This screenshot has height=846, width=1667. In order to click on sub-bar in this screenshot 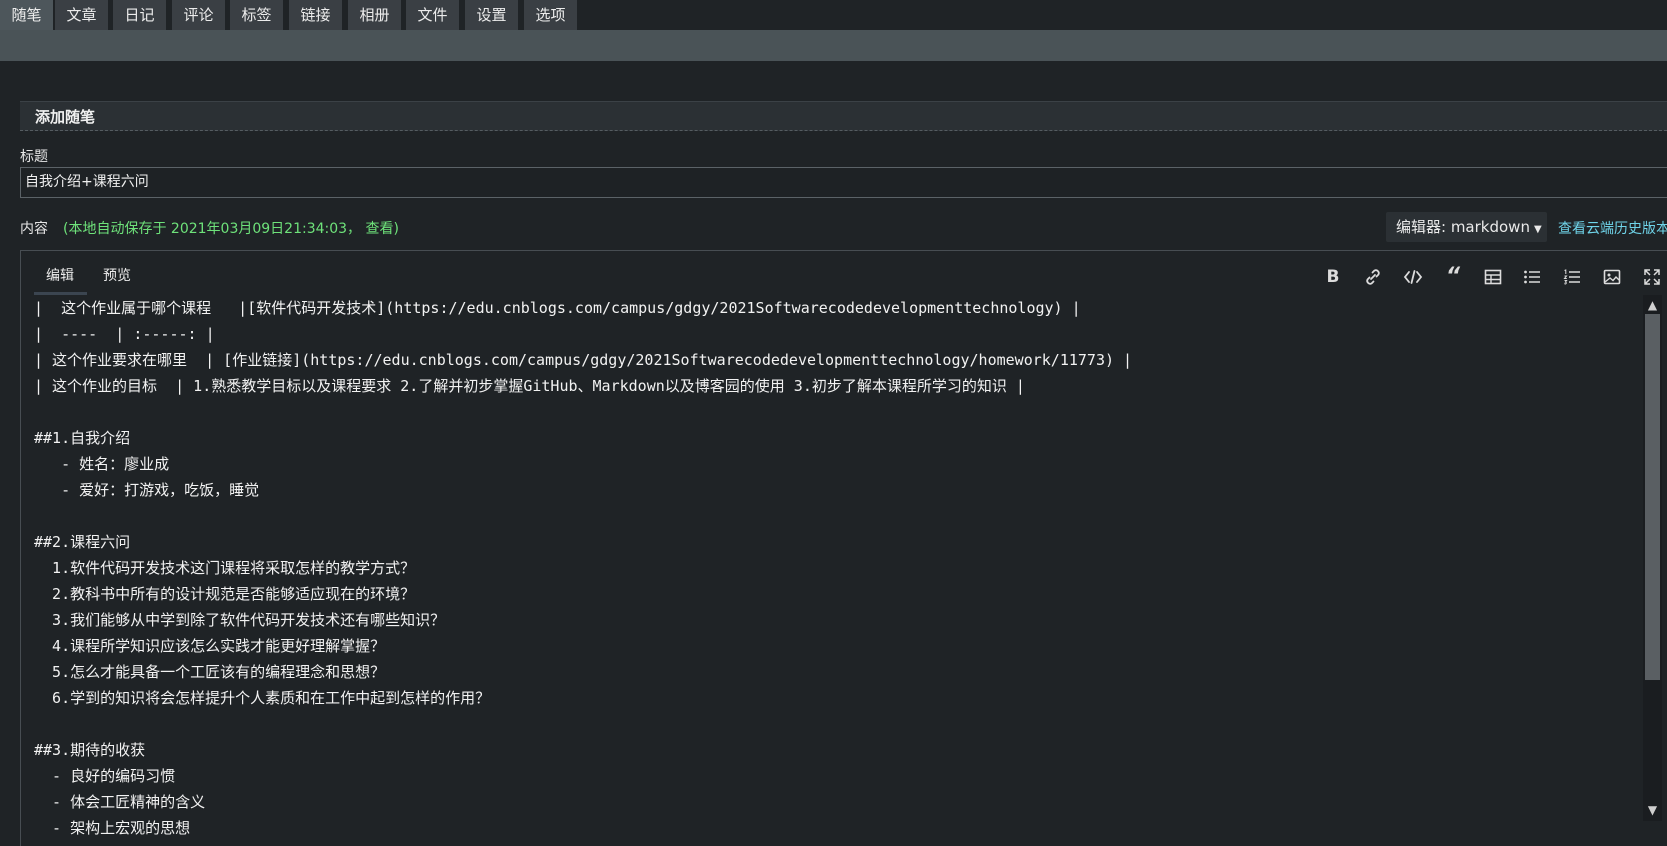, I will do `click(833, 45)`.